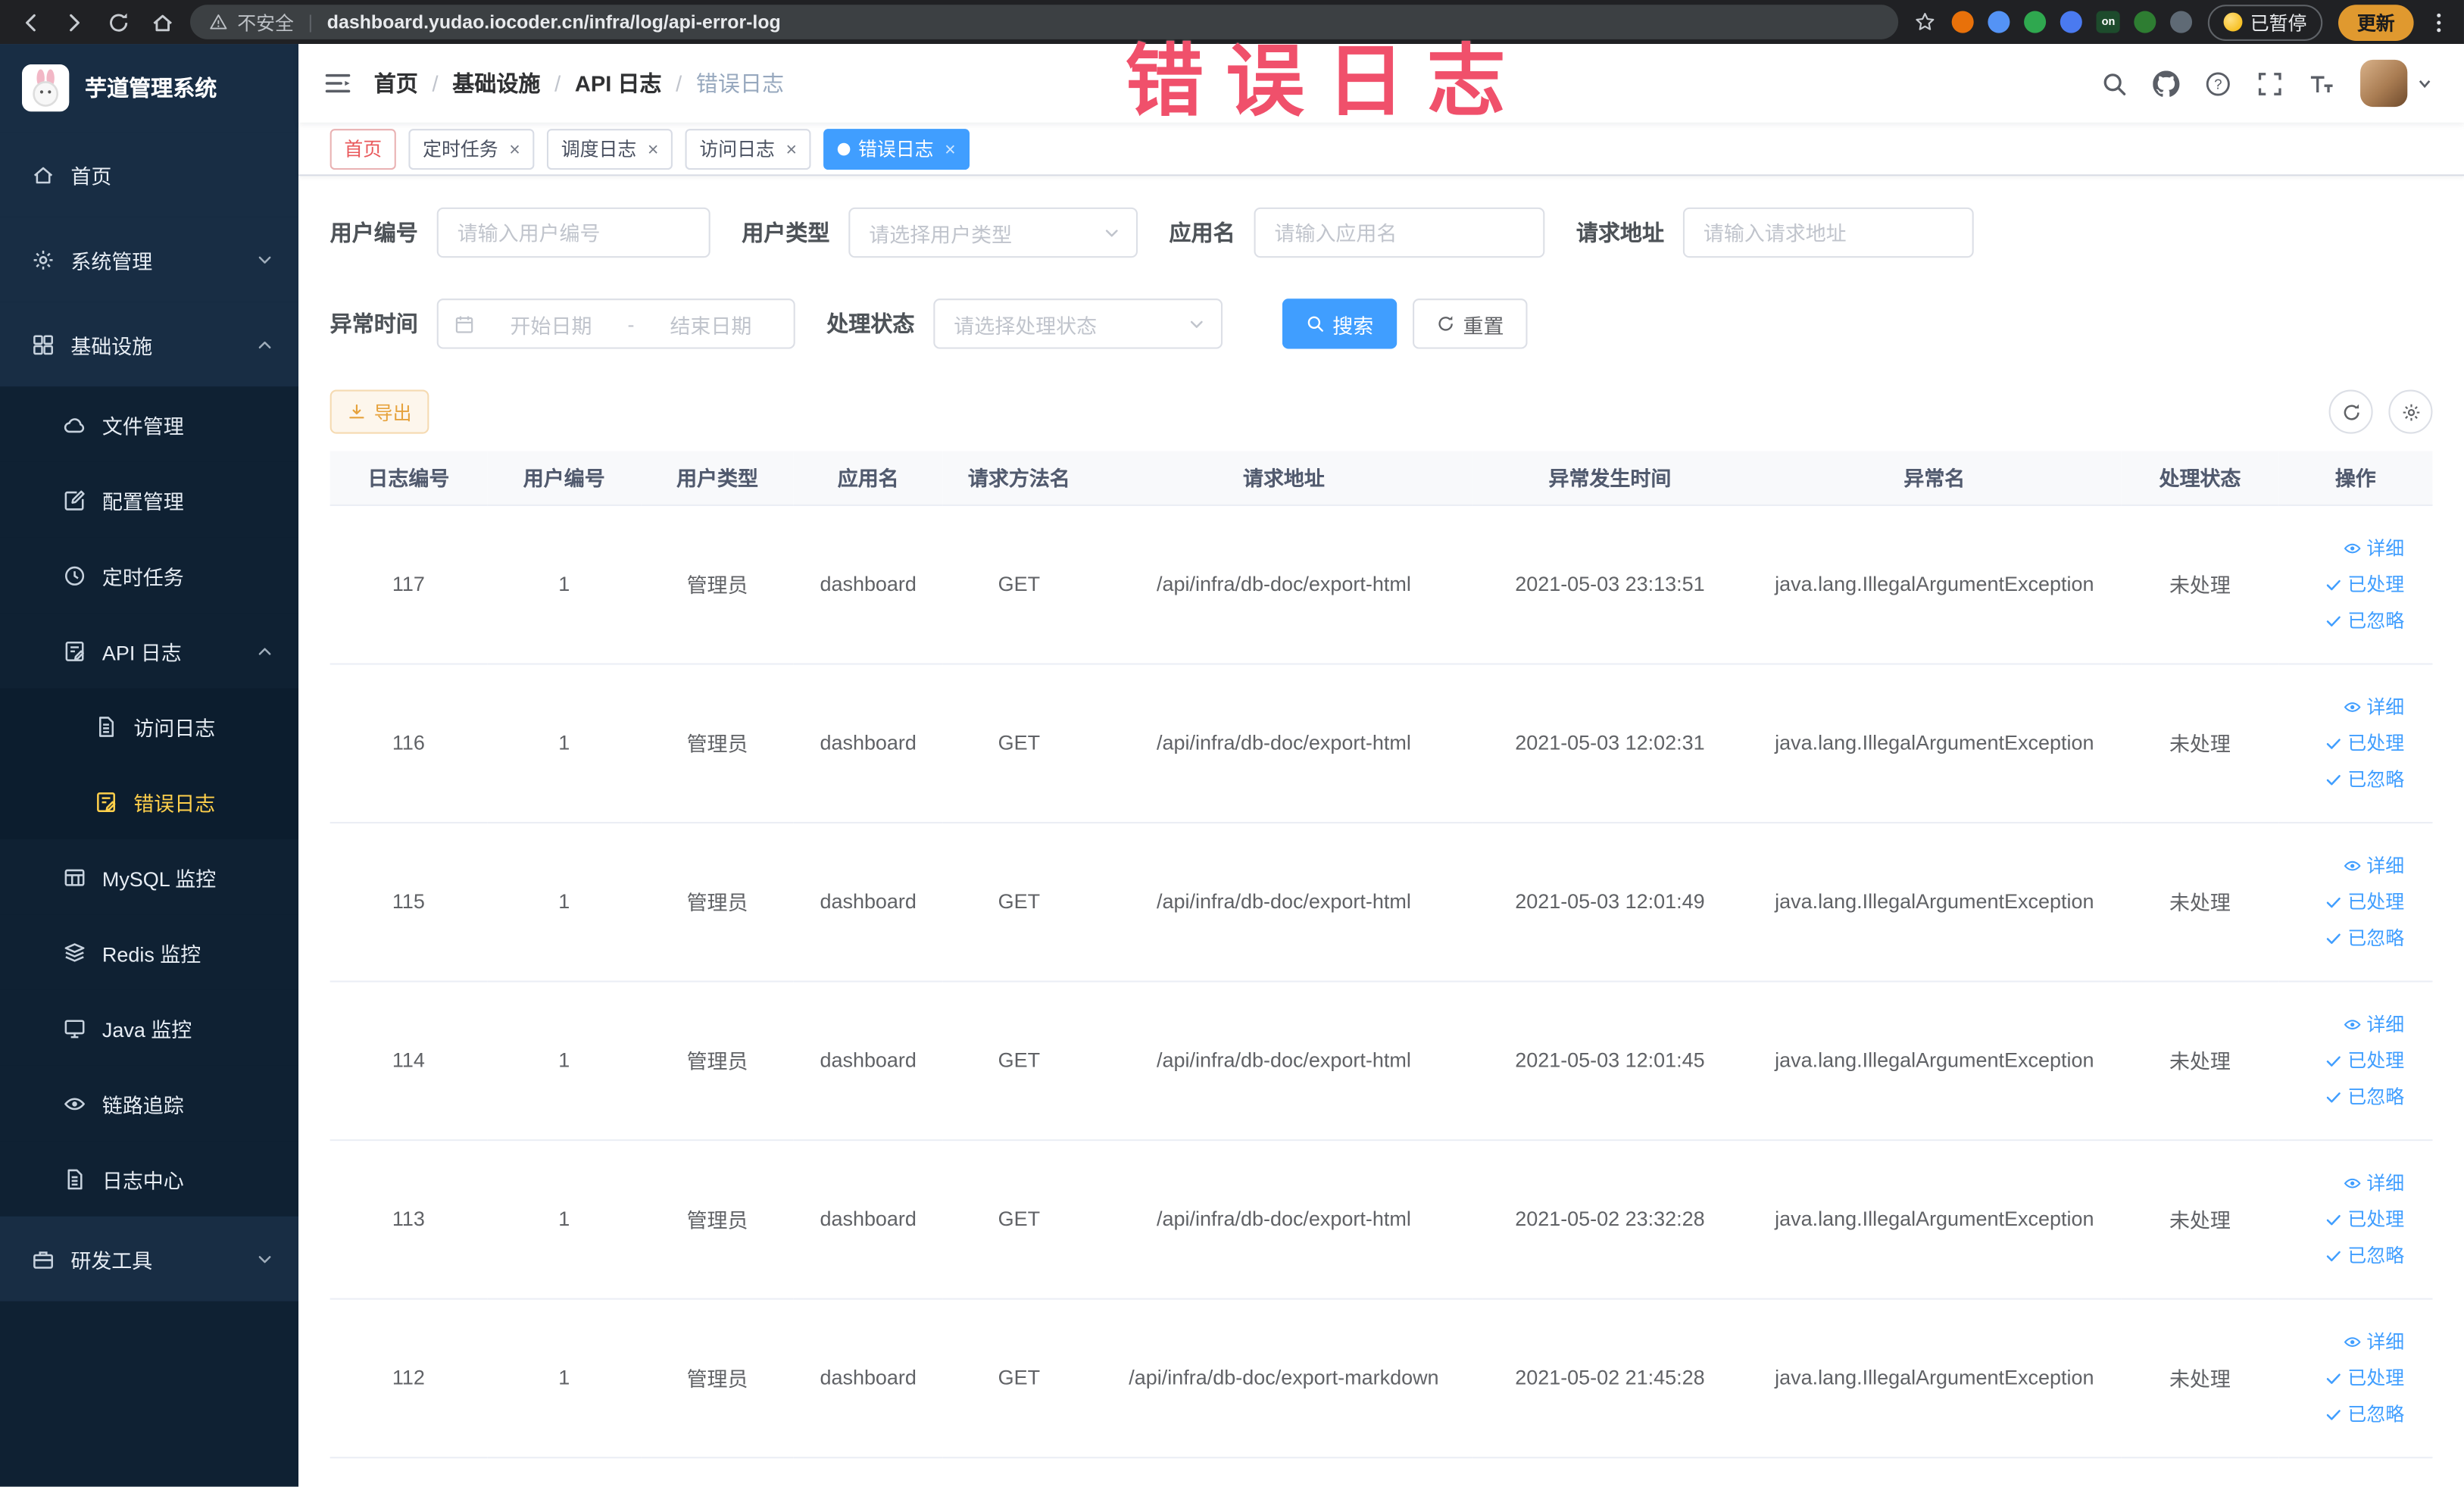  I want to click on user-id-label: 用户编号, so click(373, 232).